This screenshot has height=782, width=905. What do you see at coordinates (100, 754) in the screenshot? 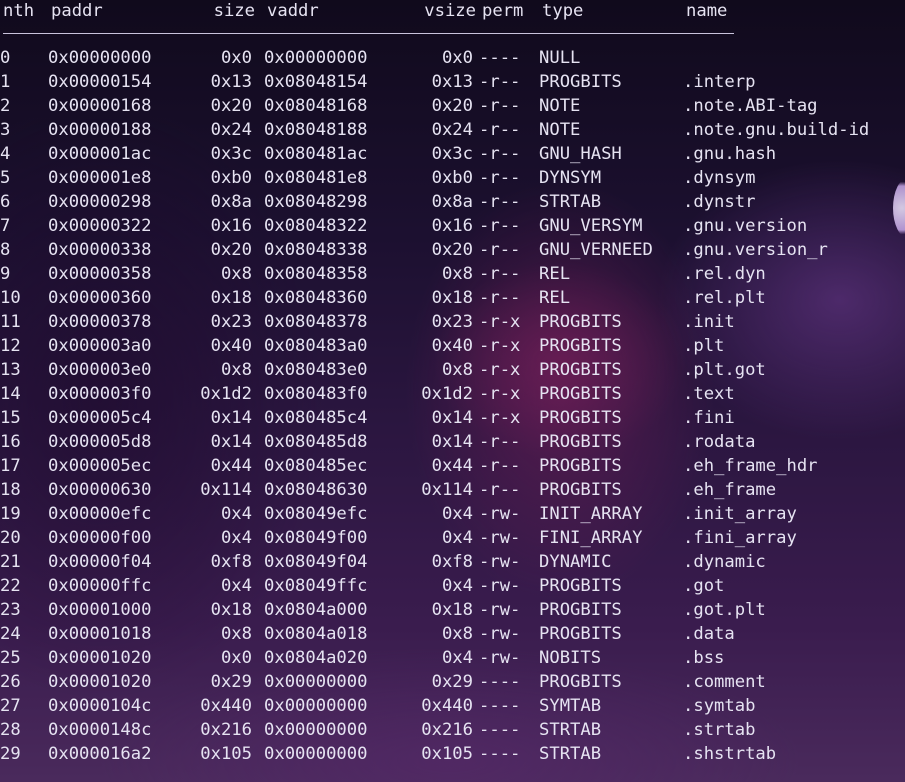
I see `cell-paddr: 0x000016a2` at bounding box center [100, 754].